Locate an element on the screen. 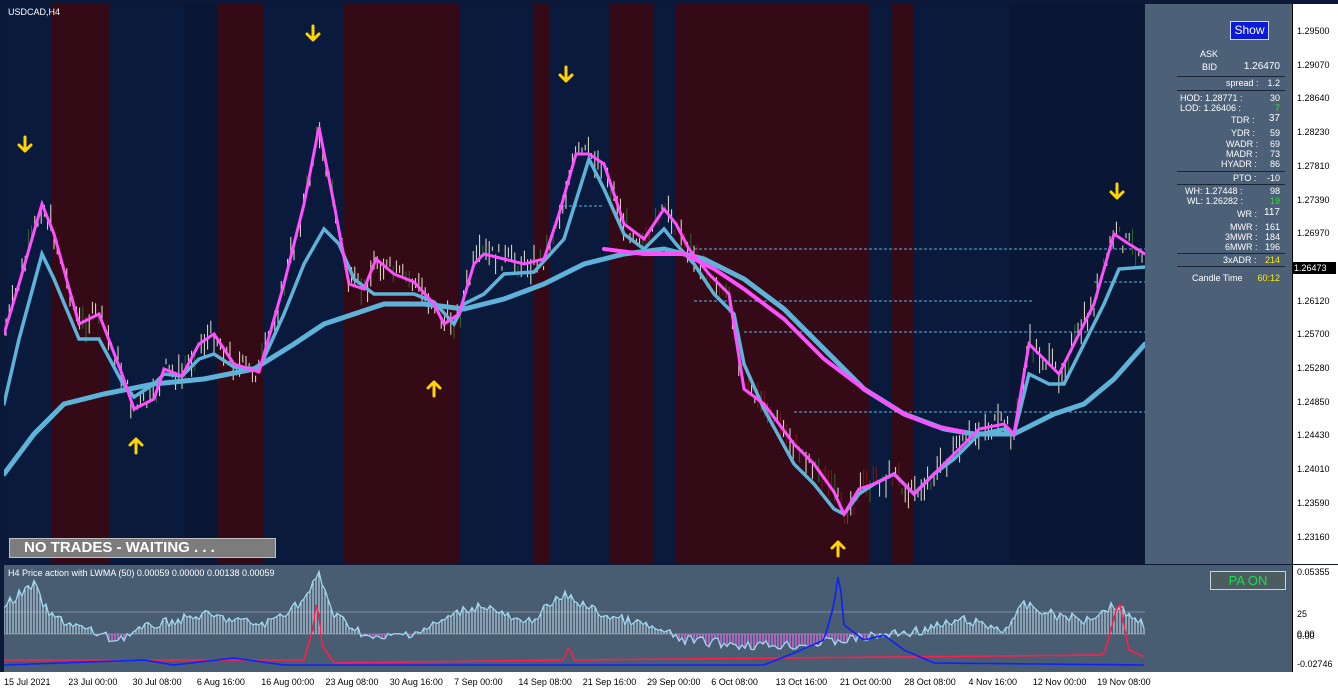 The height and width of the screenshot is (695, 1338). current-price-label: 1.26473 is located at coordinates (1314, 268).